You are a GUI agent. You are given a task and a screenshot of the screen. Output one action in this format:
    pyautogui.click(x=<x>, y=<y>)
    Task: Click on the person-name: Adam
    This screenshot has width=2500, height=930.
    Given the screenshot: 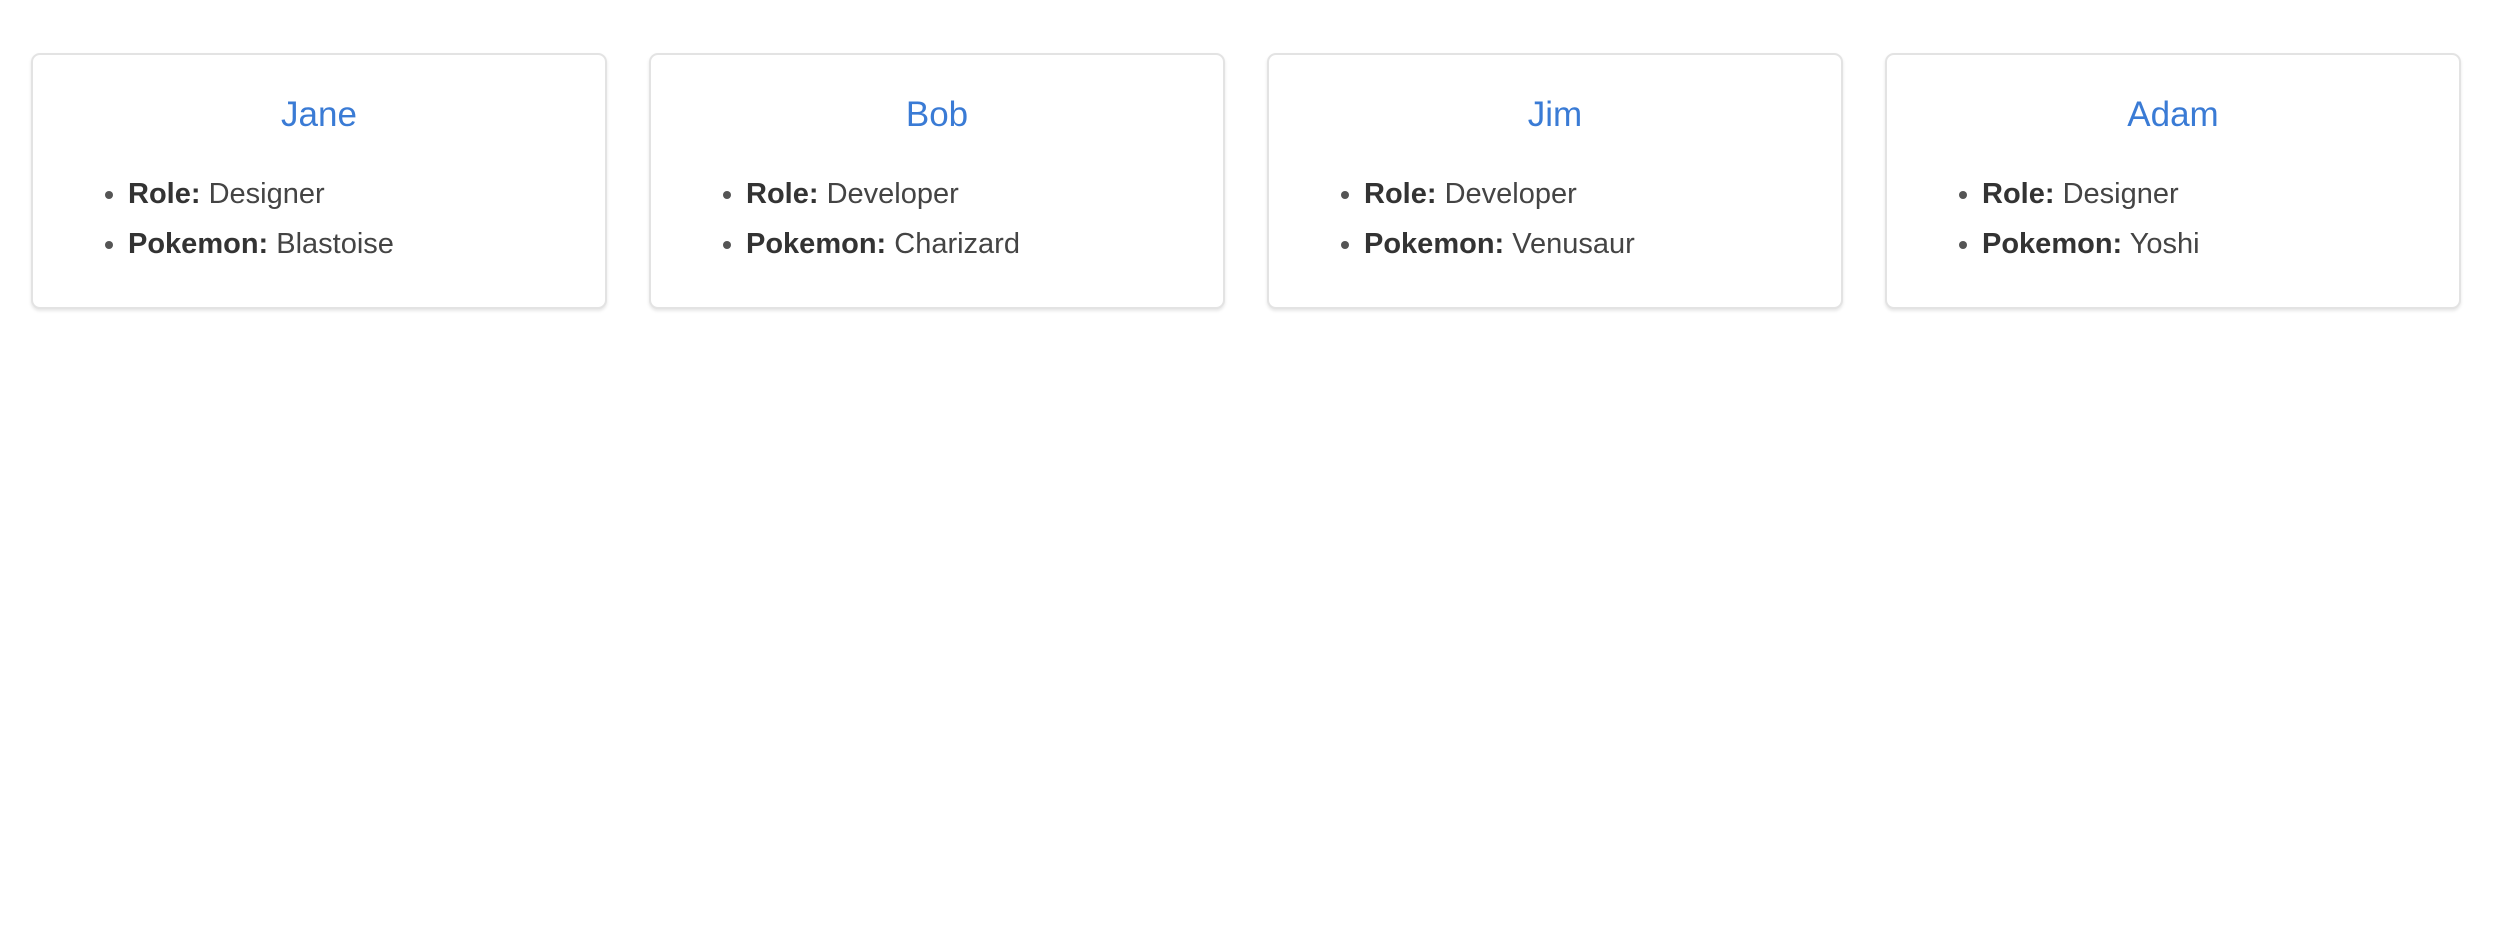 What is the action you would take?
    pyautogui.click(x=2173, y=115)
    